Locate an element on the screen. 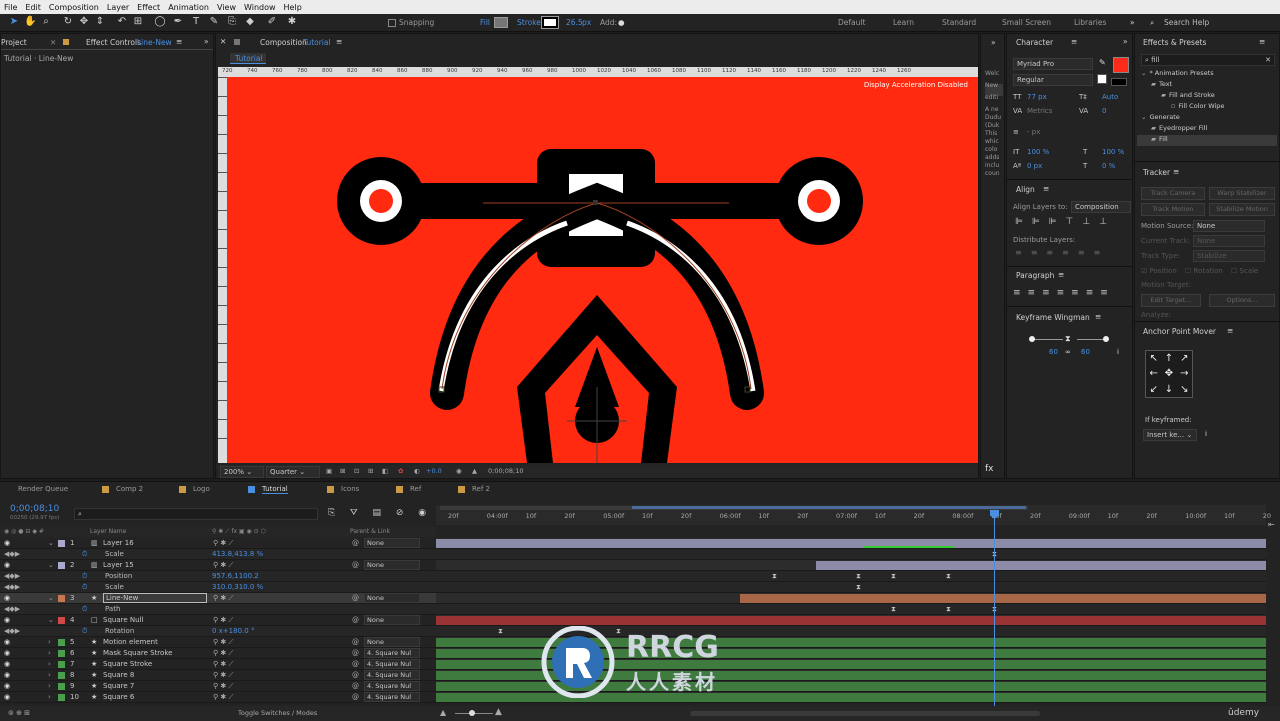 The height and width of the screenshot is (721, 1280). selection-tool-icon: ➤ is located at coordinates (14, 22).